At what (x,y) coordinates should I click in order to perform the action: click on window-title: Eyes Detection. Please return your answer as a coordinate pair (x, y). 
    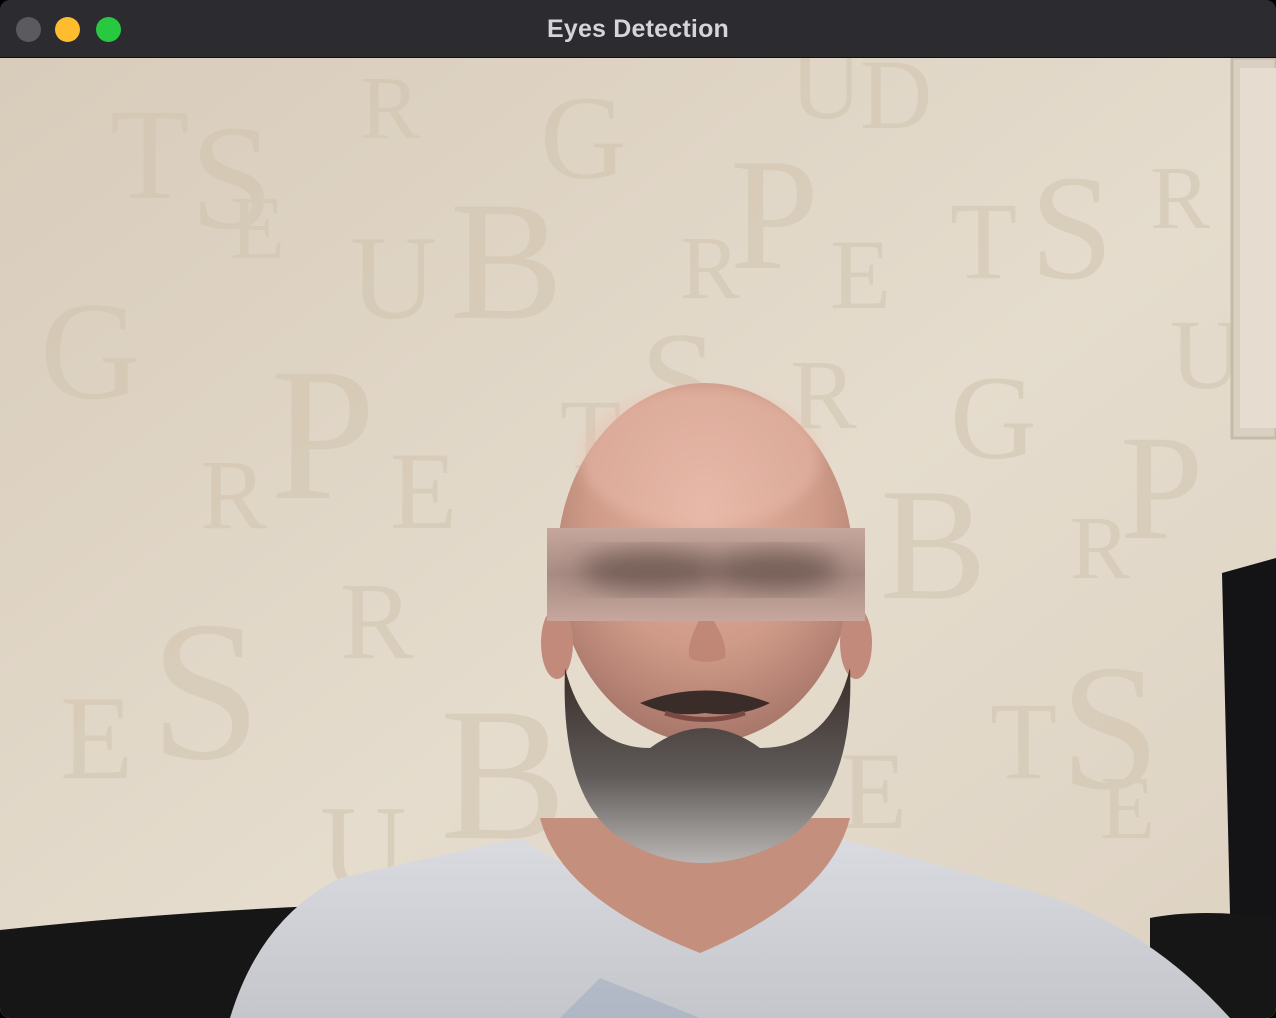
    Looking at the image, I should click on (638, 29).